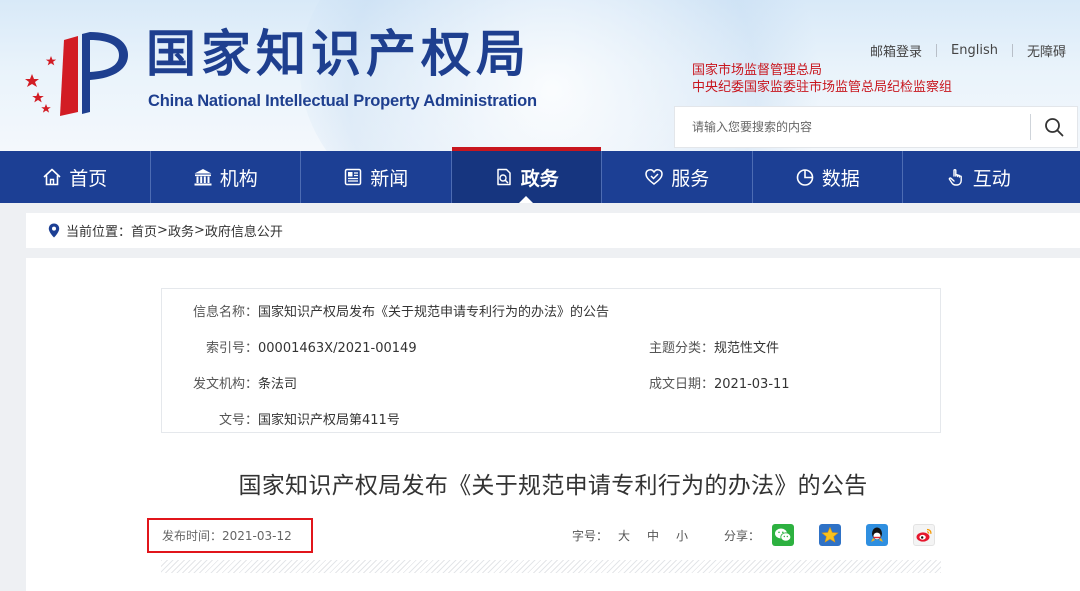 The image size is (1080, 591). I want to click on info-issuer-label: 发文机构：, so click(225, 384).